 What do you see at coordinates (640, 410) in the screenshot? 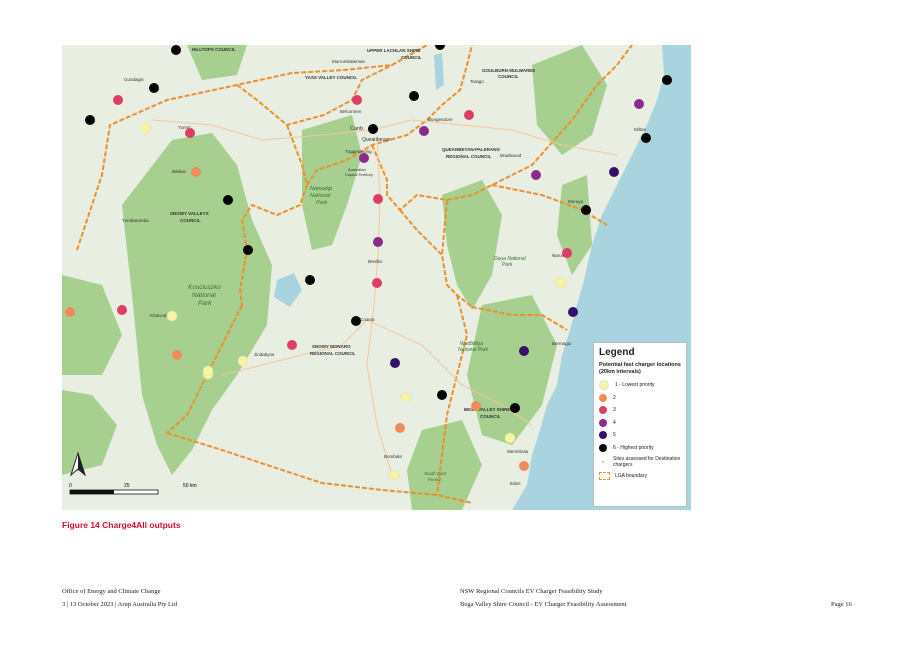
I see `legend-item-priority-3: 3` at bounding box center [640, 410].